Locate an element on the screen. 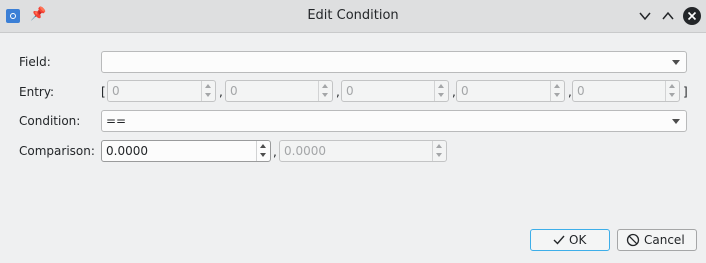 This screenshot has height=263, width=706. entry-value-2: 0 is located at coordinates (234, 91).